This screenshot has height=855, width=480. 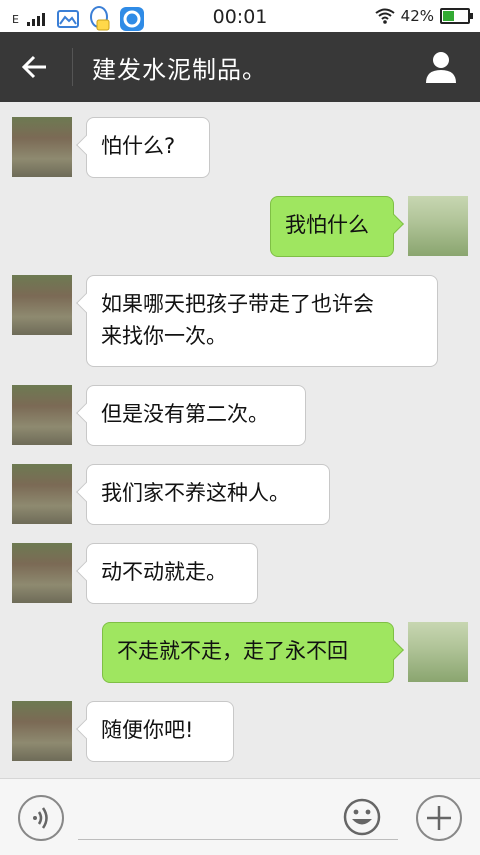 I want to click on message-bubble: 我们家不养这种人。, so click(x=208, y=494).